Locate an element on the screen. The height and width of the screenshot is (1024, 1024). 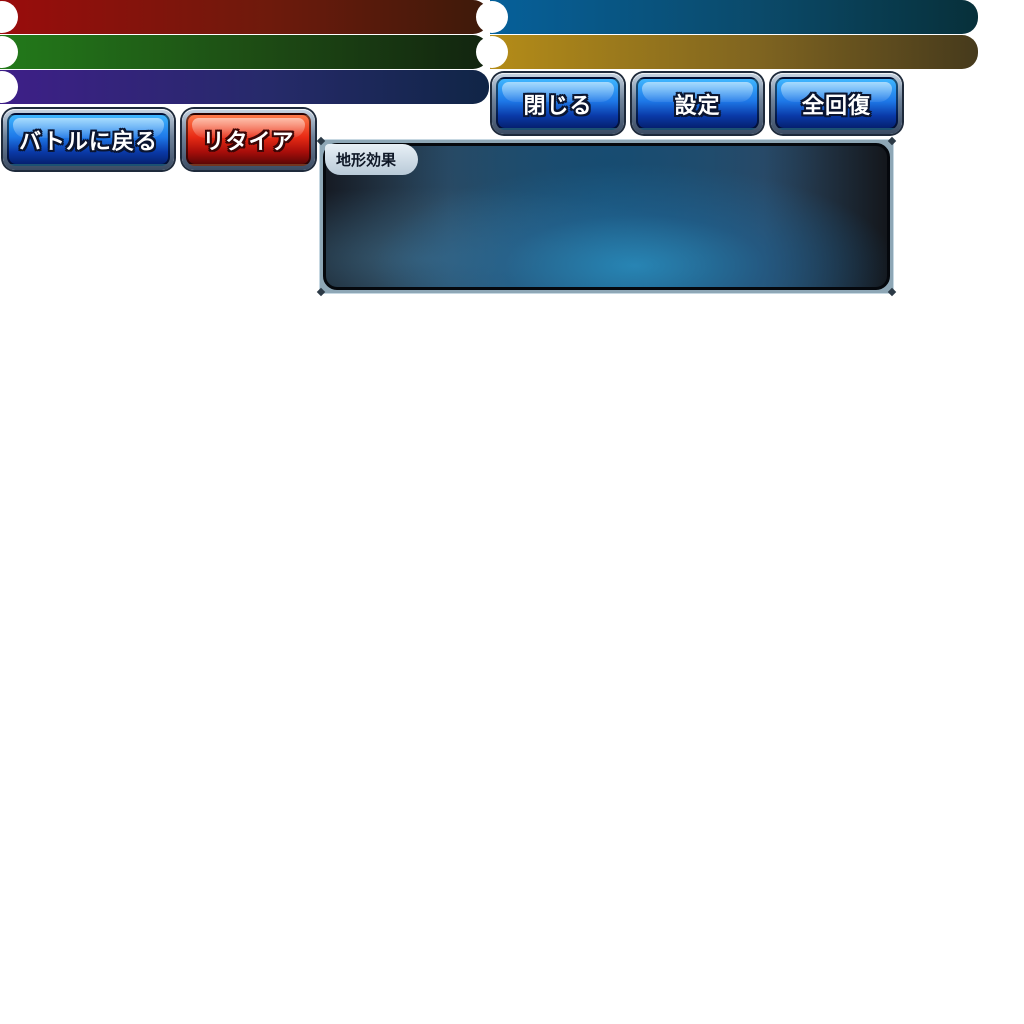
purple-banner-strip is located at coordinates (244, 87).